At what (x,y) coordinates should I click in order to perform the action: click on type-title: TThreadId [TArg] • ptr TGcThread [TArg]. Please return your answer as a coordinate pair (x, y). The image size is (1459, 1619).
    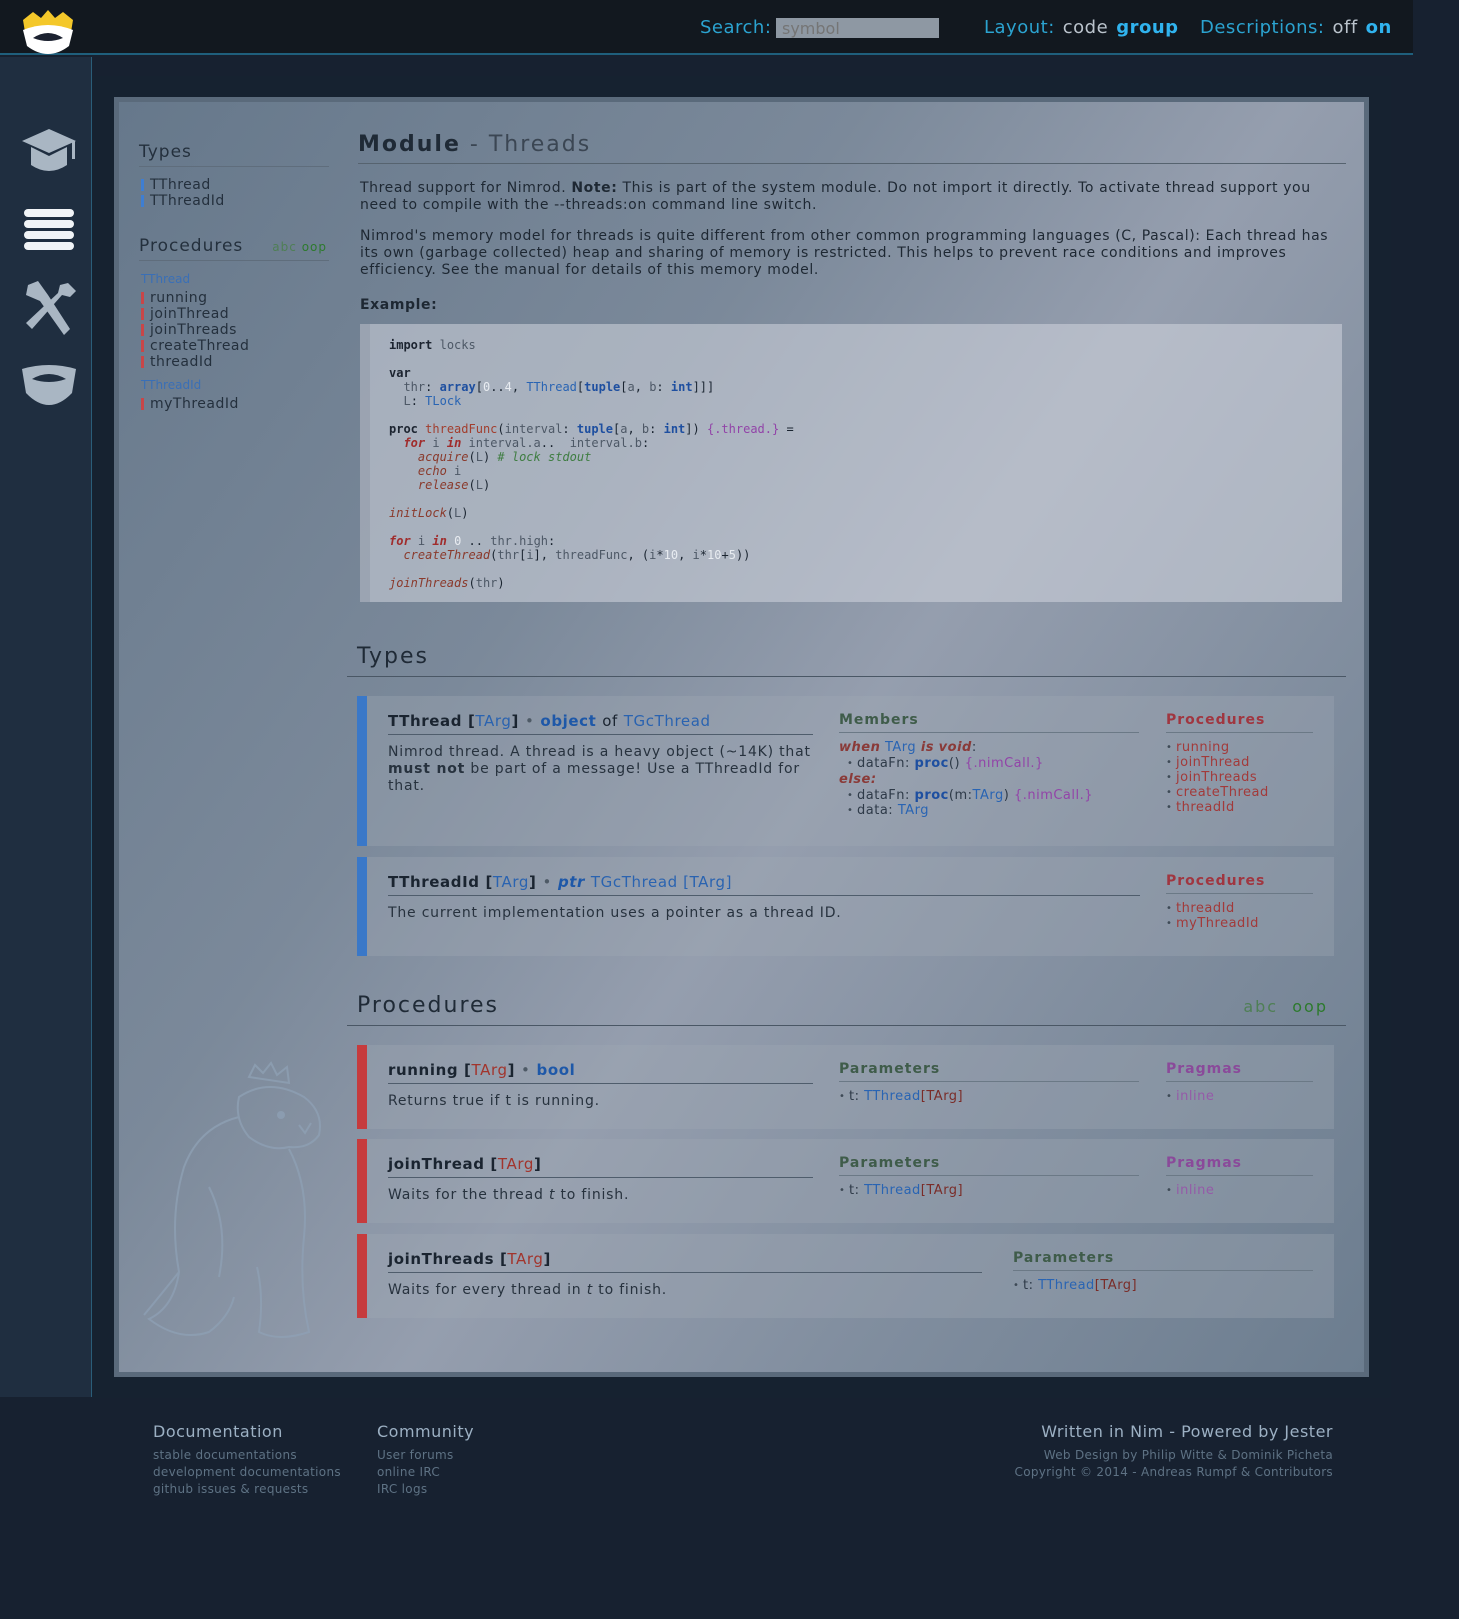
    Looking at the image, I should click on (764, 884).